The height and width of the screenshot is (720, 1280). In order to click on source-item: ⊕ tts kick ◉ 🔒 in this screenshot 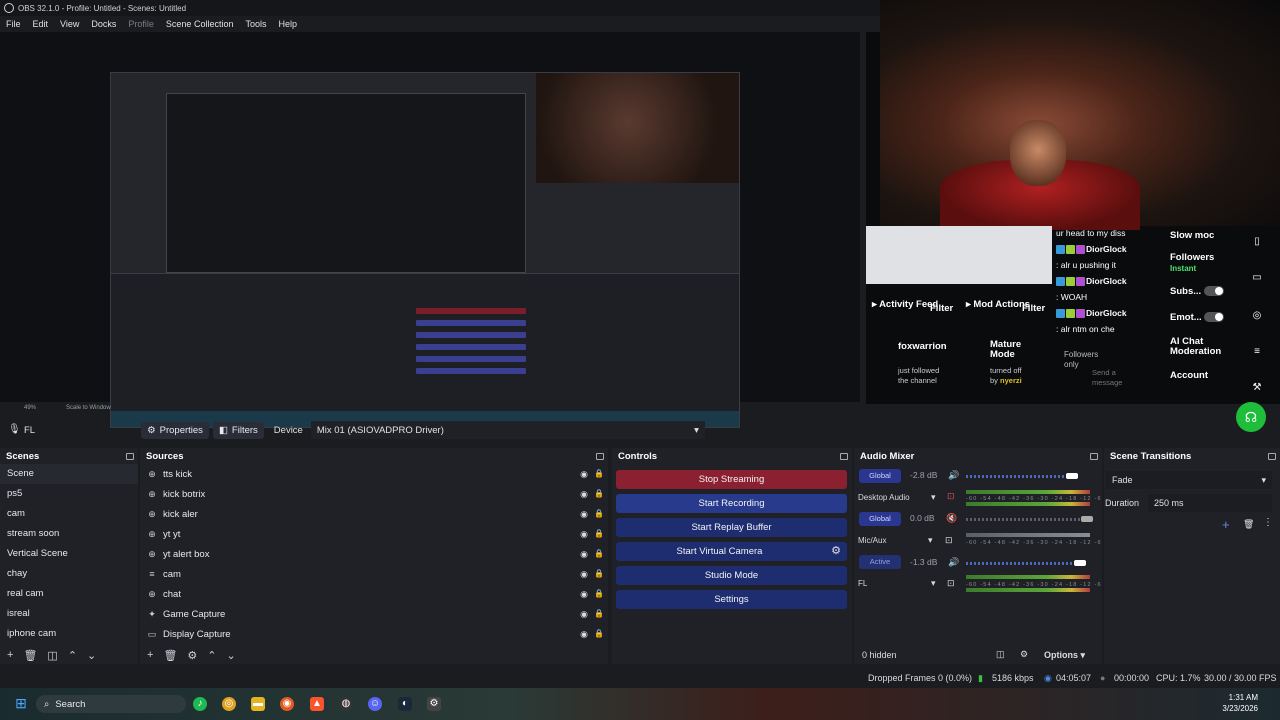, I will do `click(374, 474)`.